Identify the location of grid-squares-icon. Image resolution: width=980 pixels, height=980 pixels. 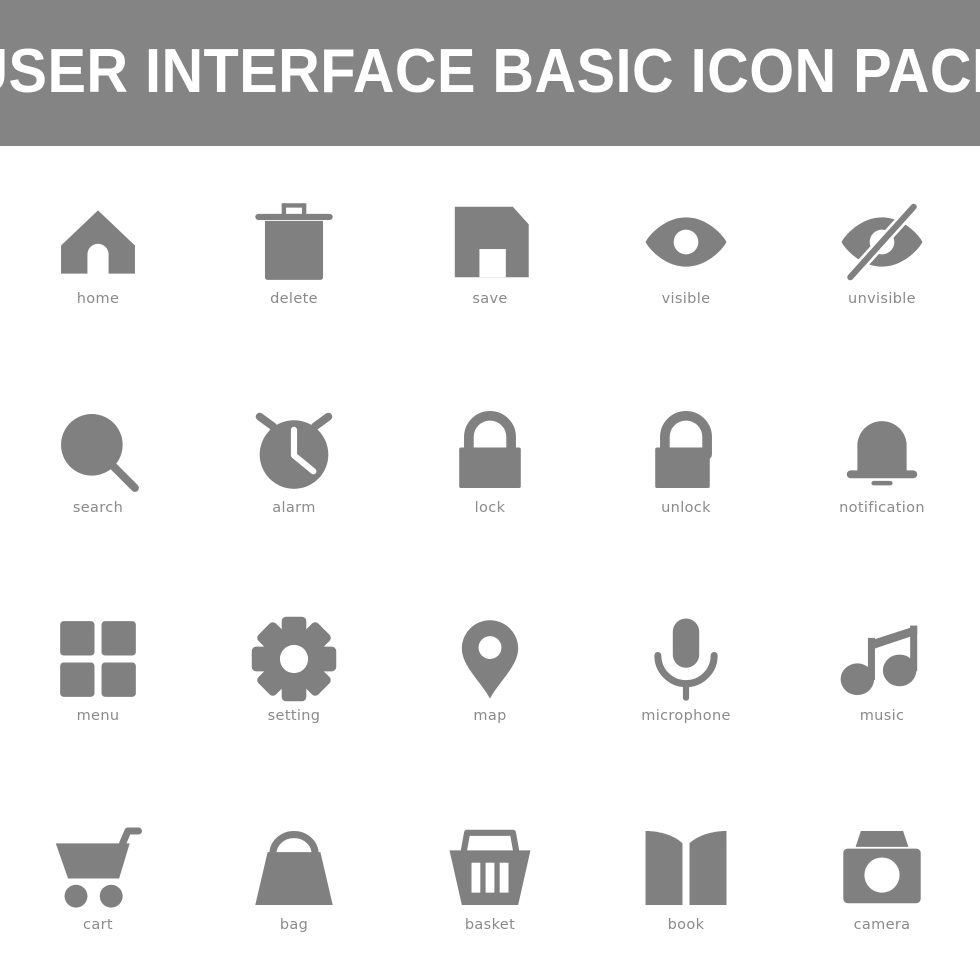
(98, 659).